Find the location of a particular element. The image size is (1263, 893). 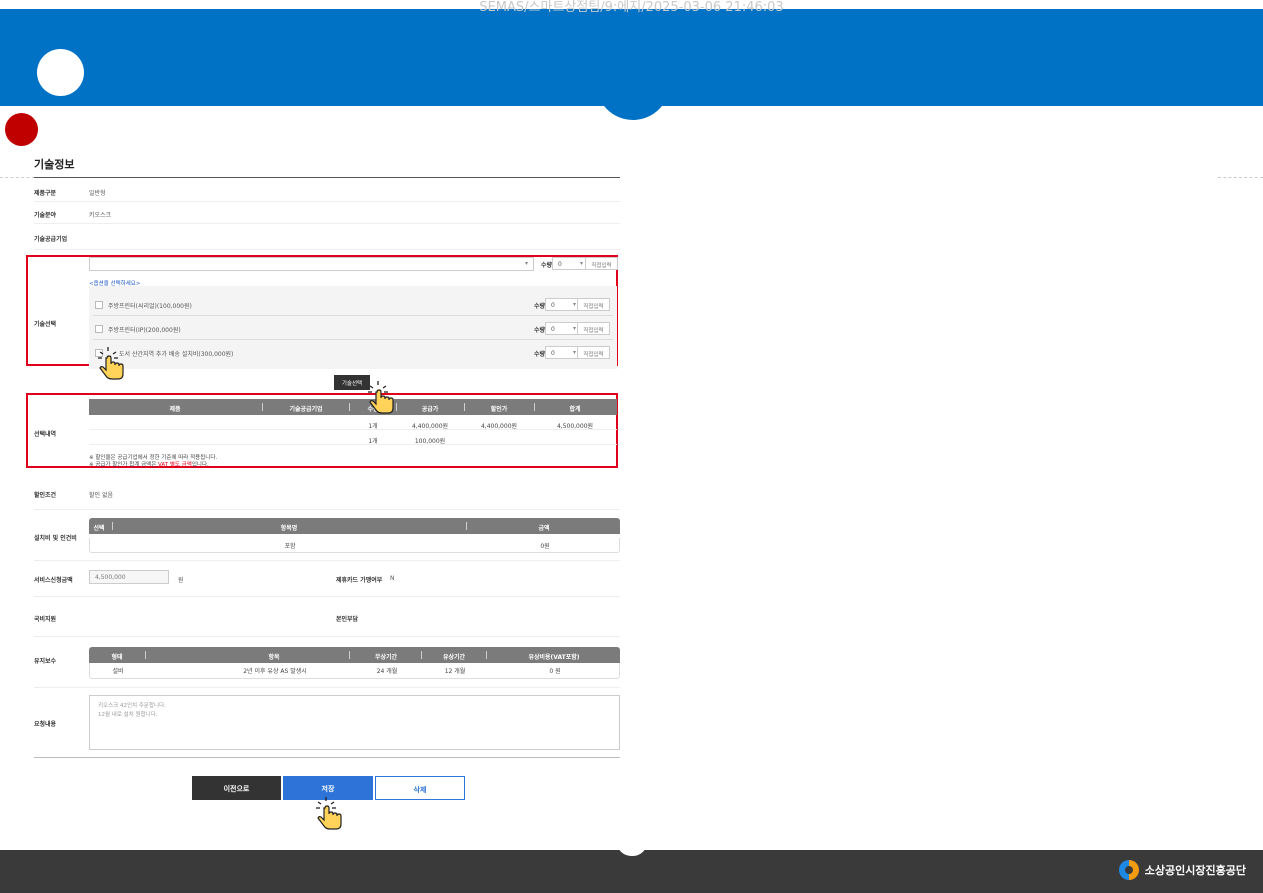

label-self-pay: 본인부담 is located at coordinates (347, 619).